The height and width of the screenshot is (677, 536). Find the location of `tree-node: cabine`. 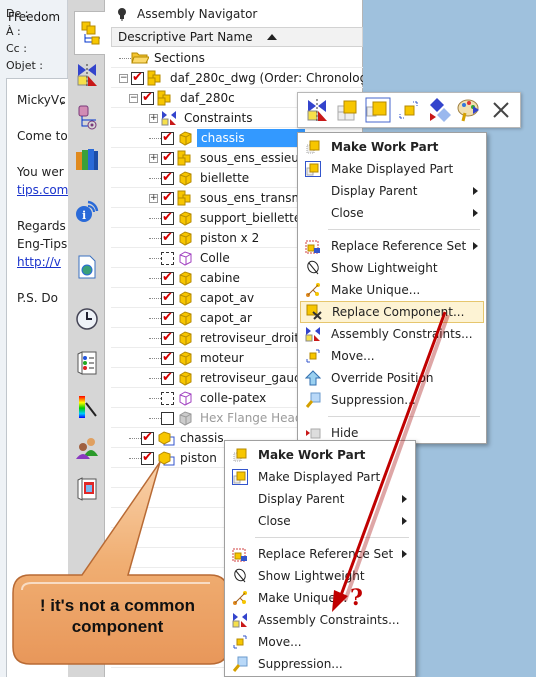

tree-node: cabine is located at coordinates (196, 278).